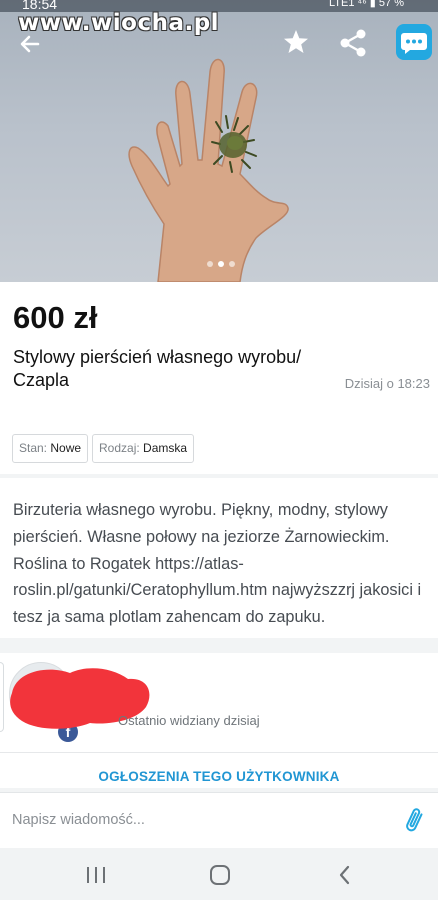 The height and width of the screenshot is (900, 438). I want to click on chat-icon, so click(414, 42).